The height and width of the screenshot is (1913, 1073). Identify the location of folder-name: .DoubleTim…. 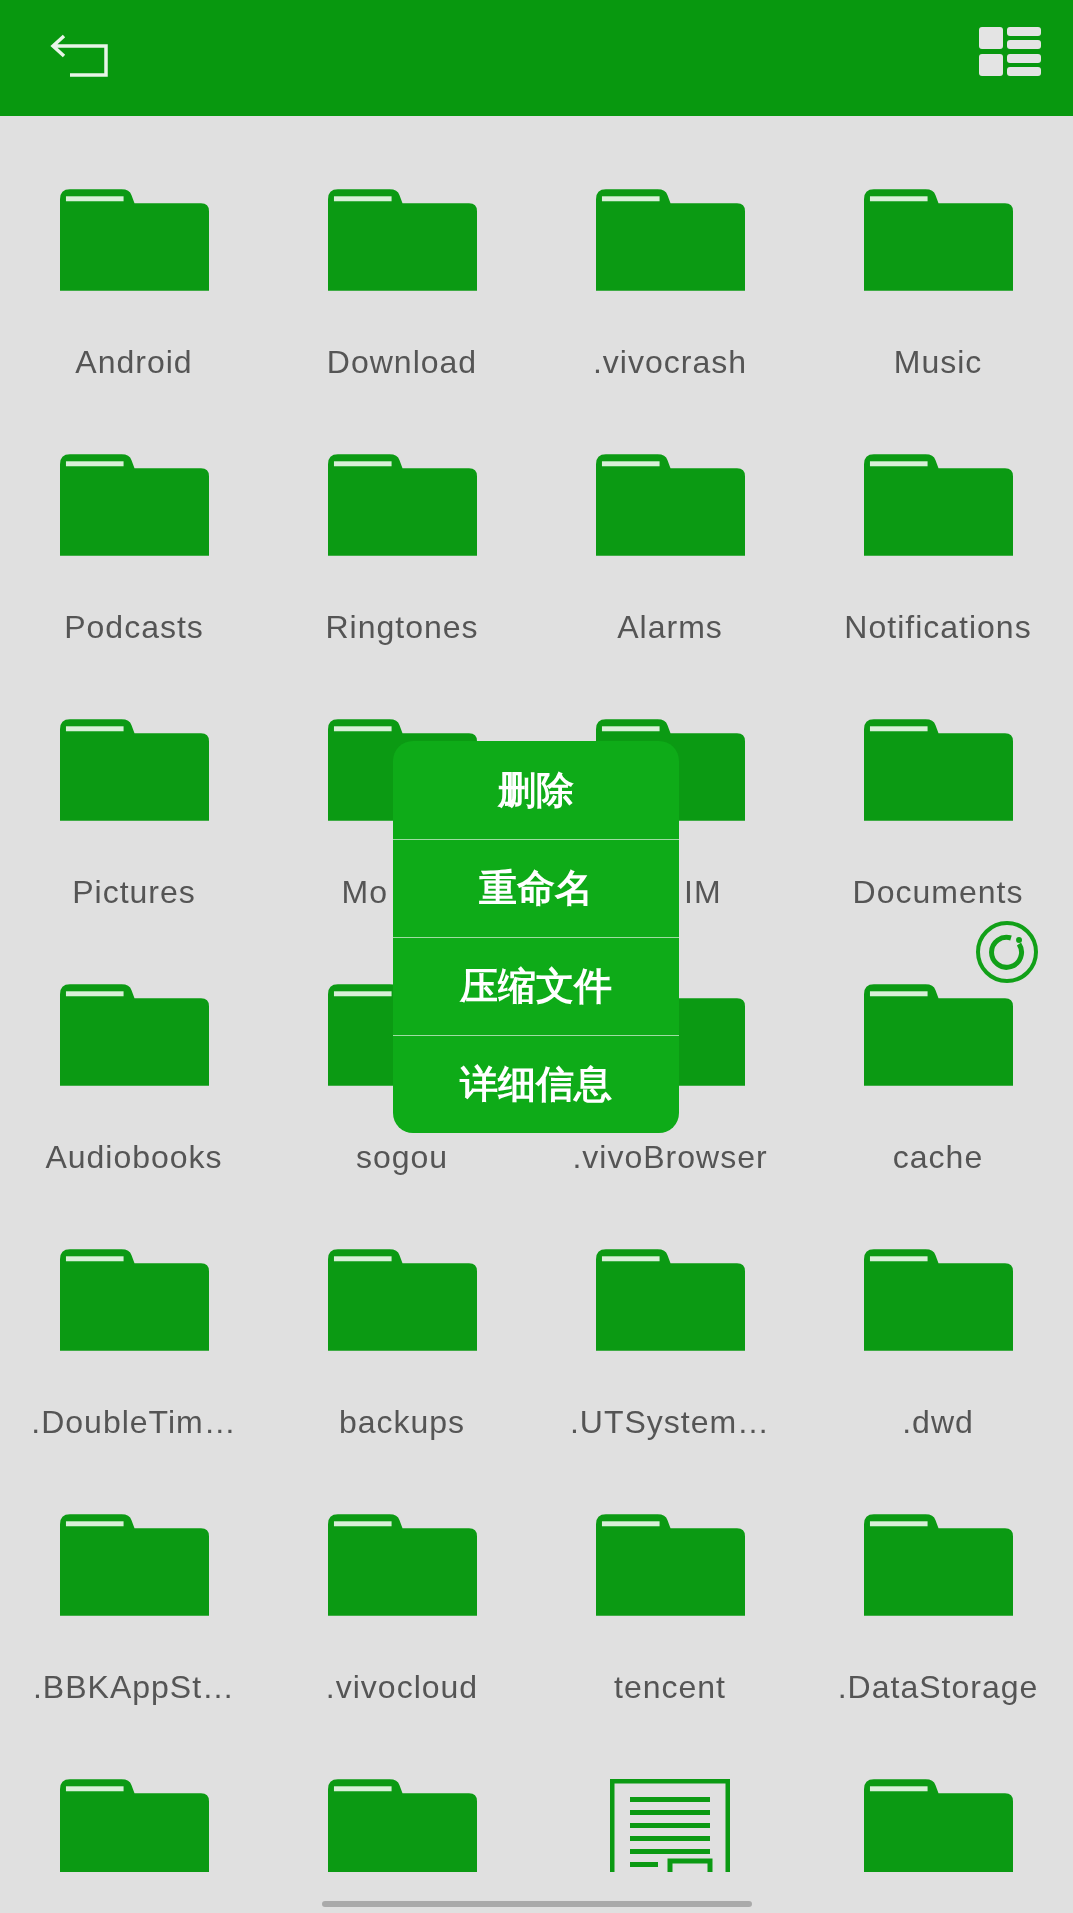
(134, 1422).